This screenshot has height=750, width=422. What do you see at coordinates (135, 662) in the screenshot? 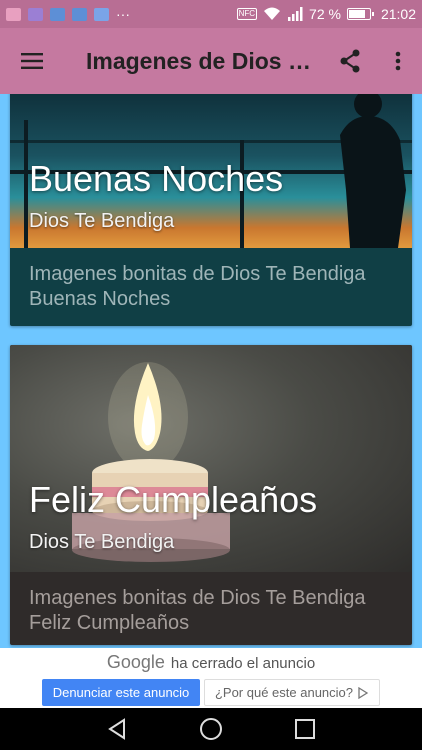
I see `google-logo: Google` at bounding box center [135, 662].